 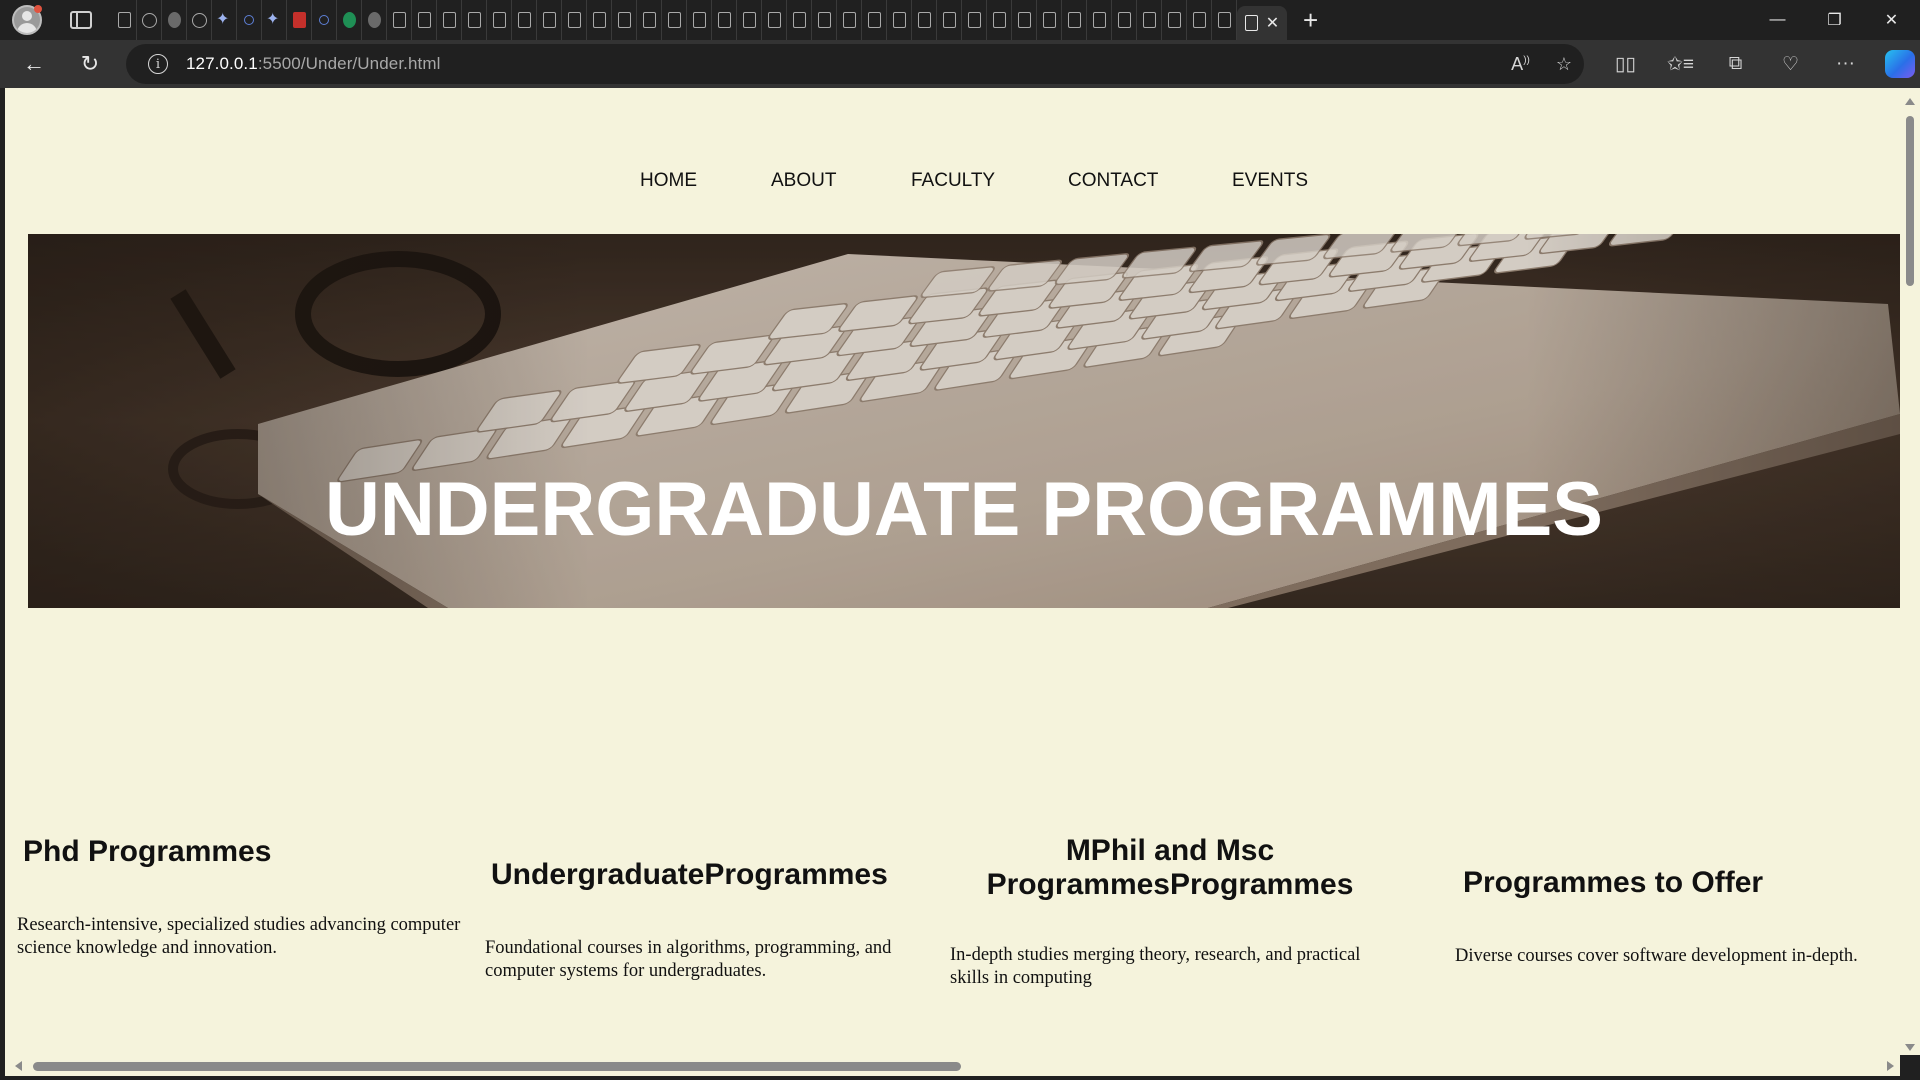 What do you see at coordinates (855, 64) in the screenshot?
I see `address-bar: i 127.0.0.1:5500/Under/Under.html A)) ☆` at bounding box center [855, 64].